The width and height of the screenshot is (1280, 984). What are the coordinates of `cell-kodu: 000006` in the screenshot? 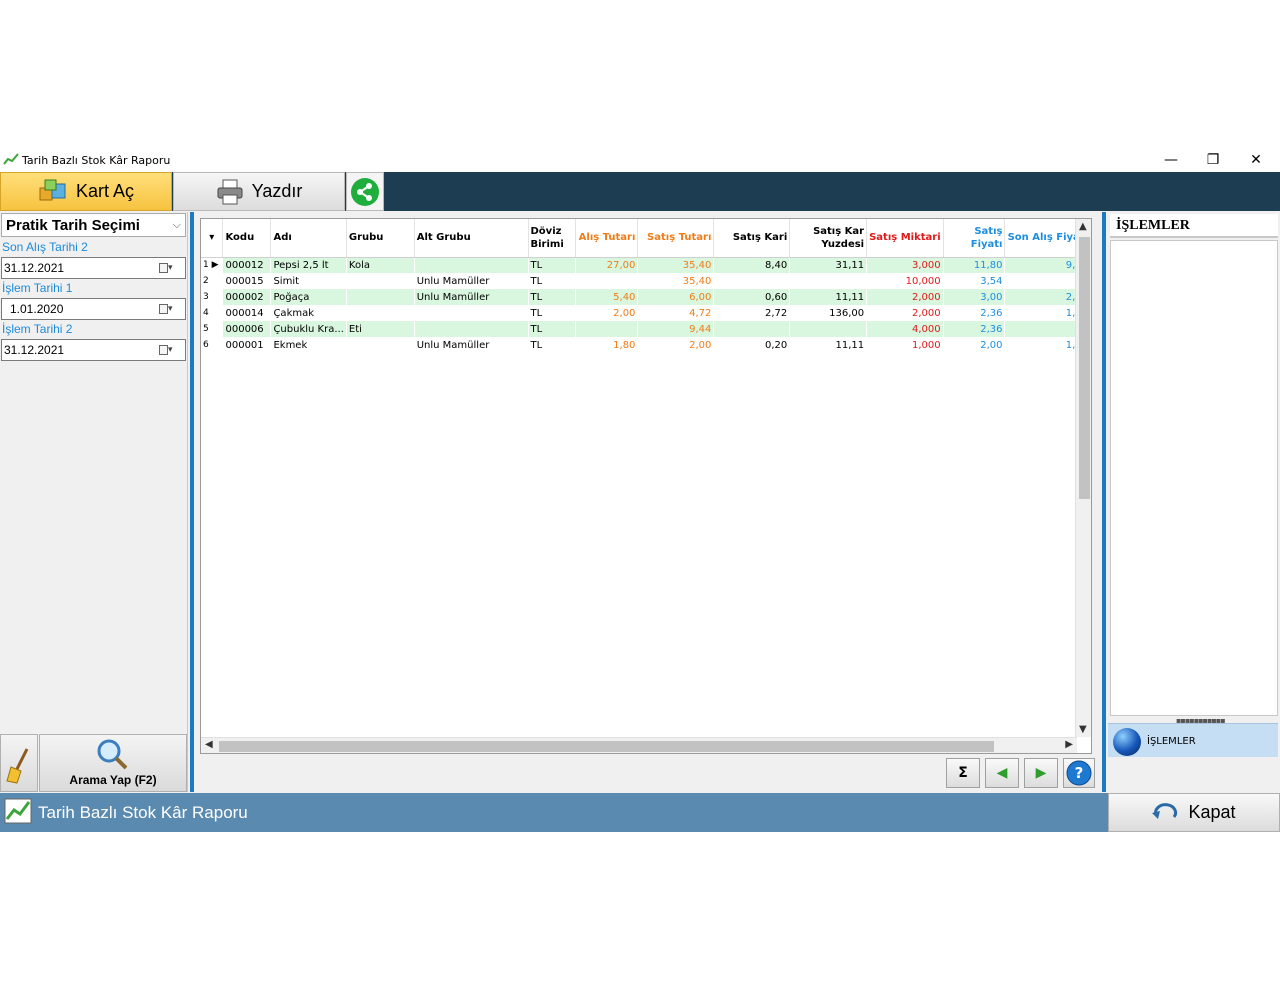 It's located at (247, 329).